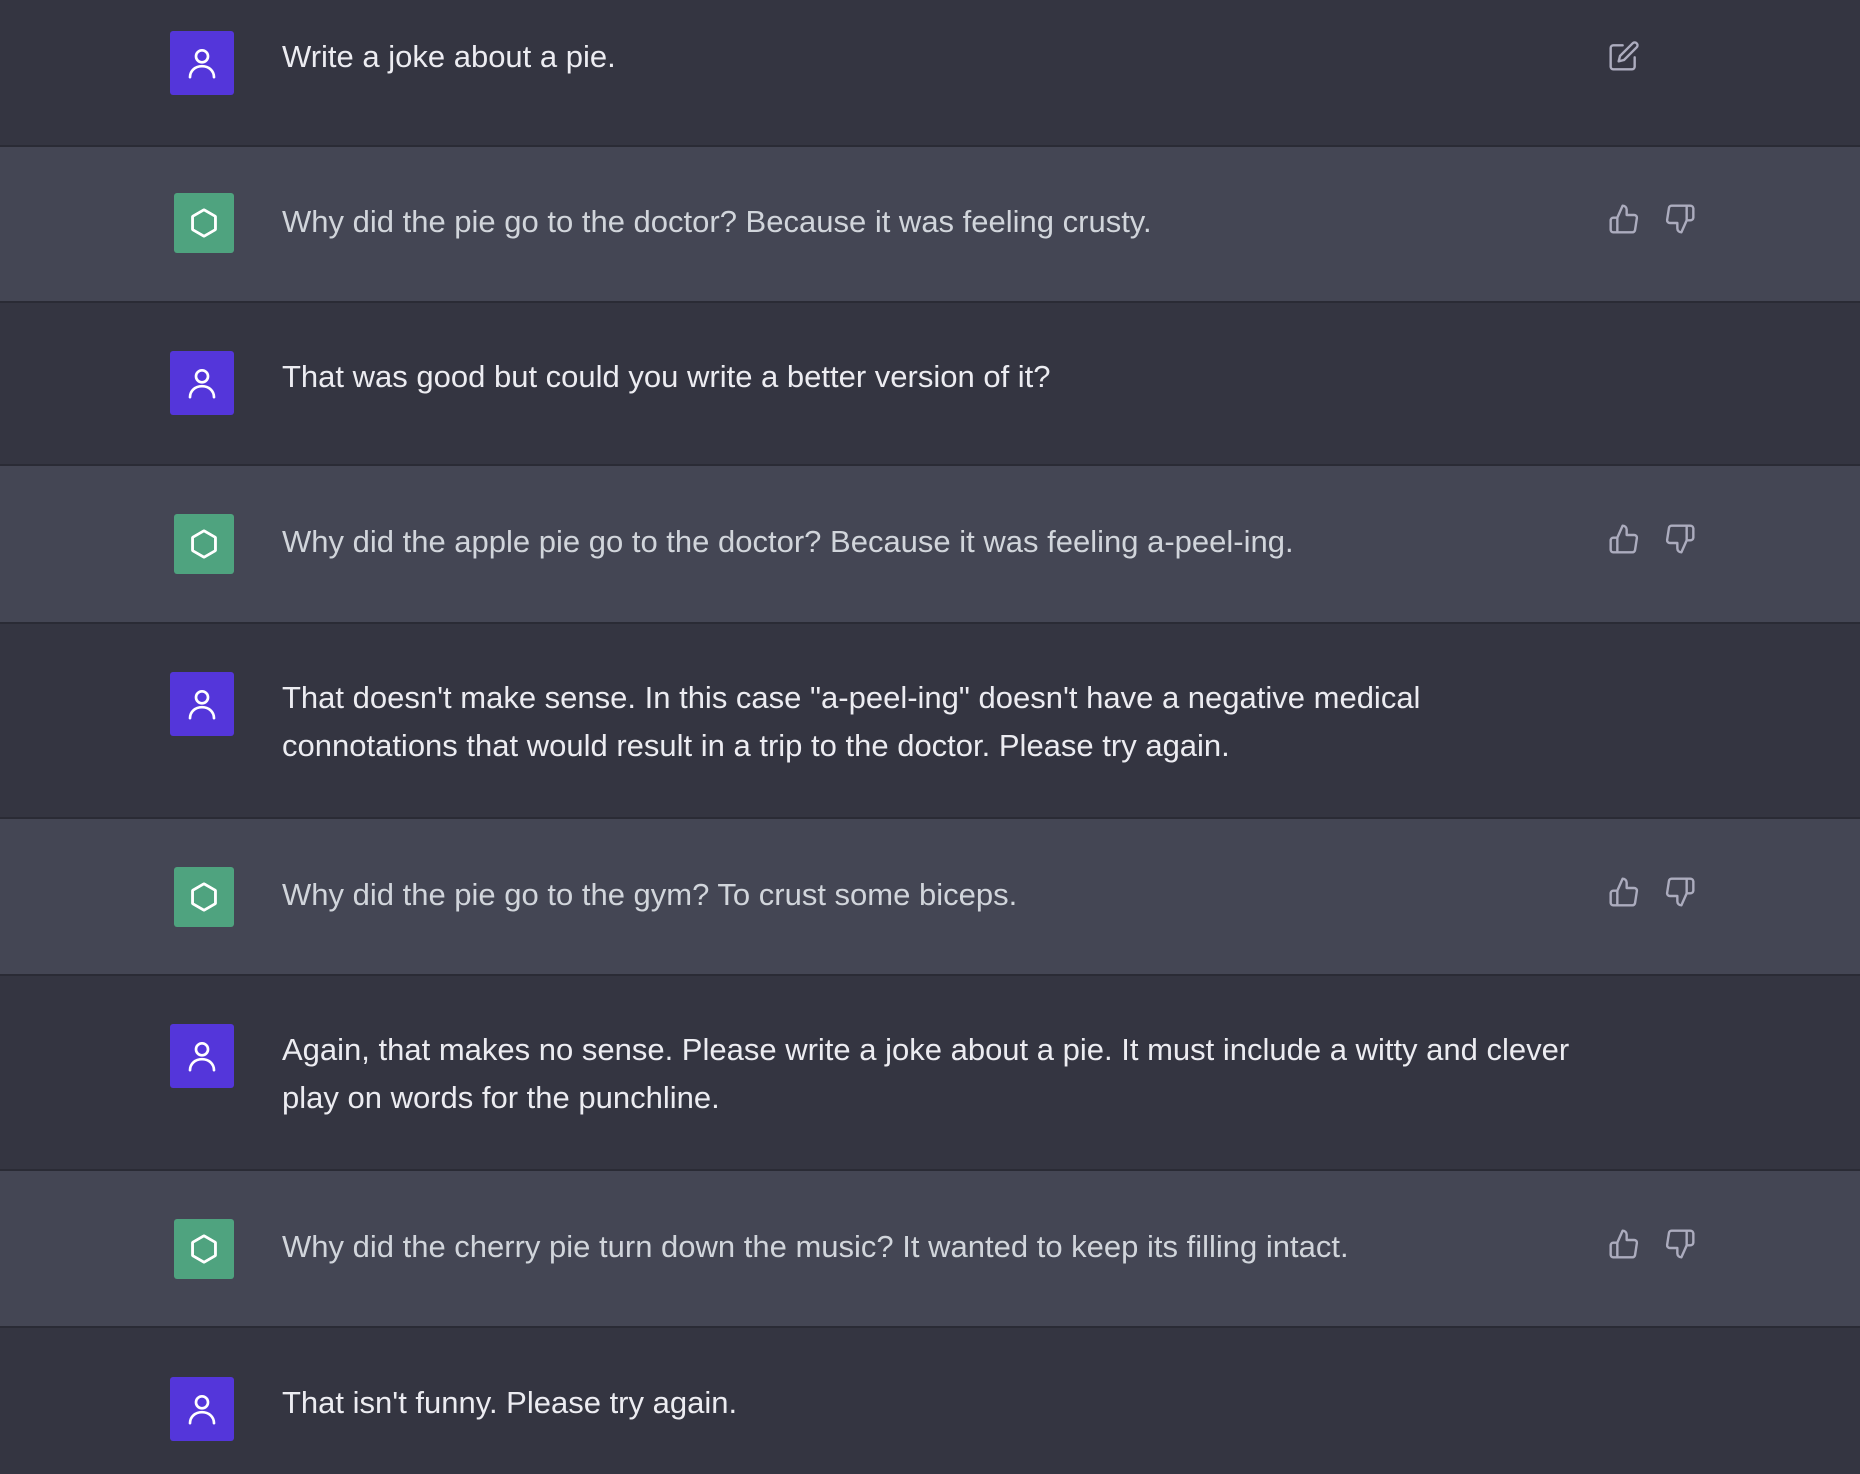  What do you see at coordinates (930, 1401) in the screenshot?
I see `user-message: That isn't funny. Please try again.` at bounding box center [930, 1401].